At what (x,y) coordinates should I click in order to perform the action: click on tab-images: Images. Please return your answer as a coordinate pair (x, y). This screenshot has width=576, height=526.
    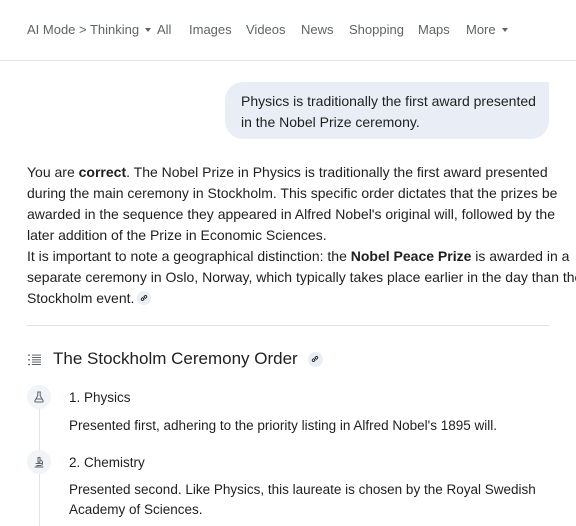
    Looking at the image, I should click on (210, 29).